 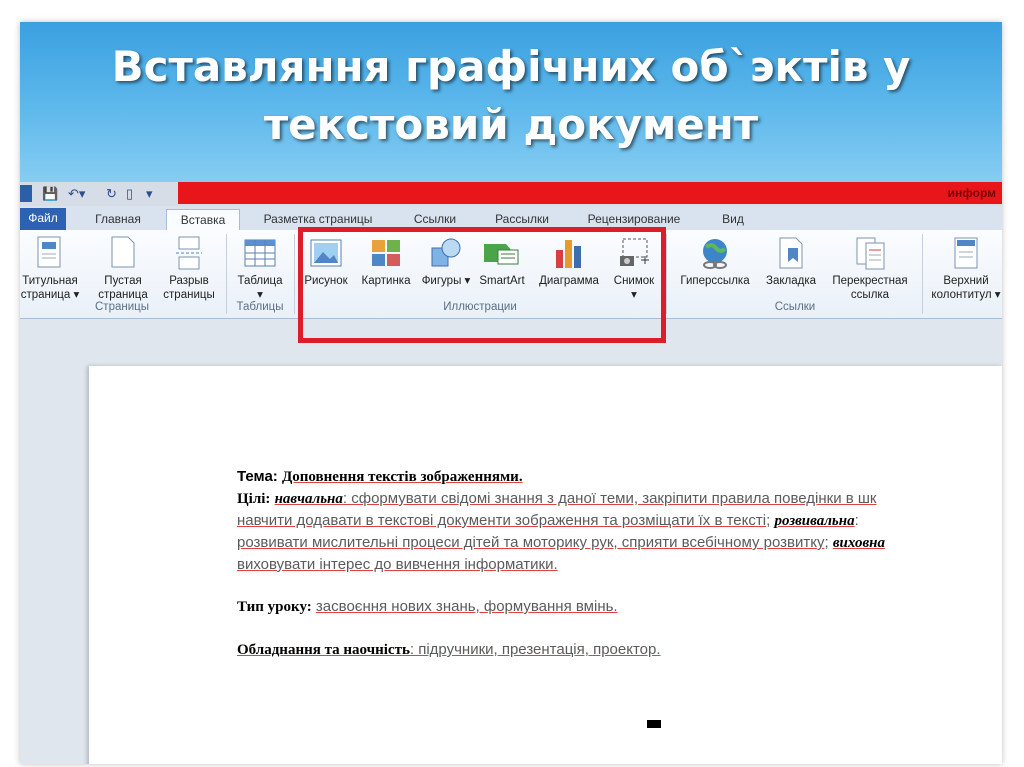 What do you see at coordinates (260, 253) in the screenshot?
I see `table-icon` at bounding box center [260, 253].